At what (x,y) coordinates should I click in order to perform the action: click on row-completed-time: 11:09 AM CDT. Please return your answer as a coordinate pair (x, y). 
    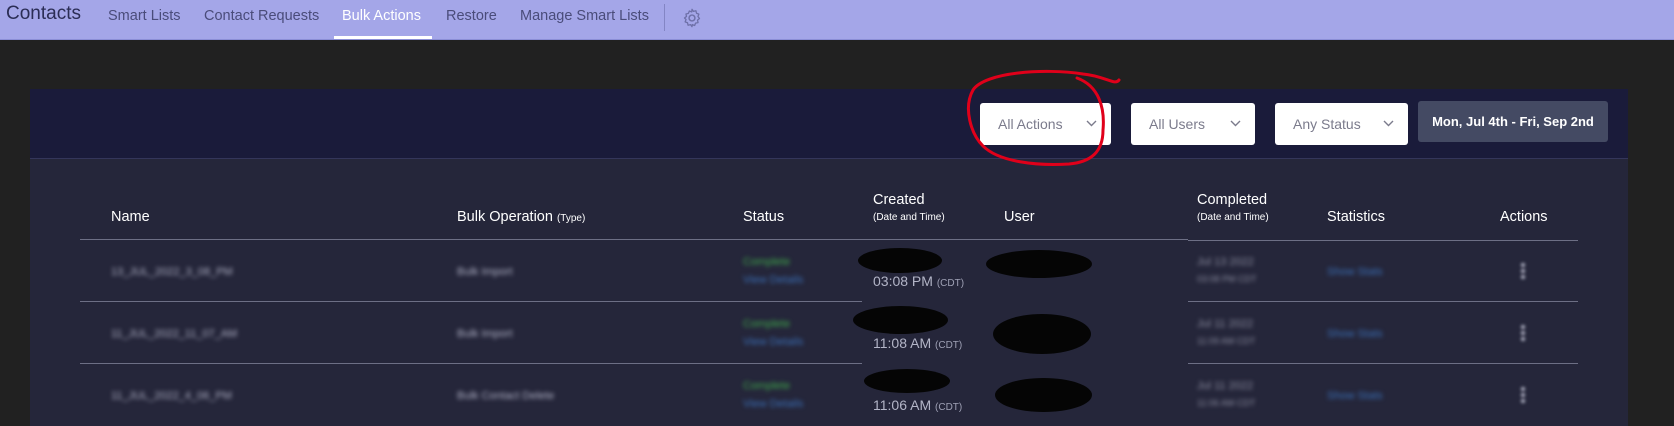
    Looking at the image, I should click on (1226, 341).